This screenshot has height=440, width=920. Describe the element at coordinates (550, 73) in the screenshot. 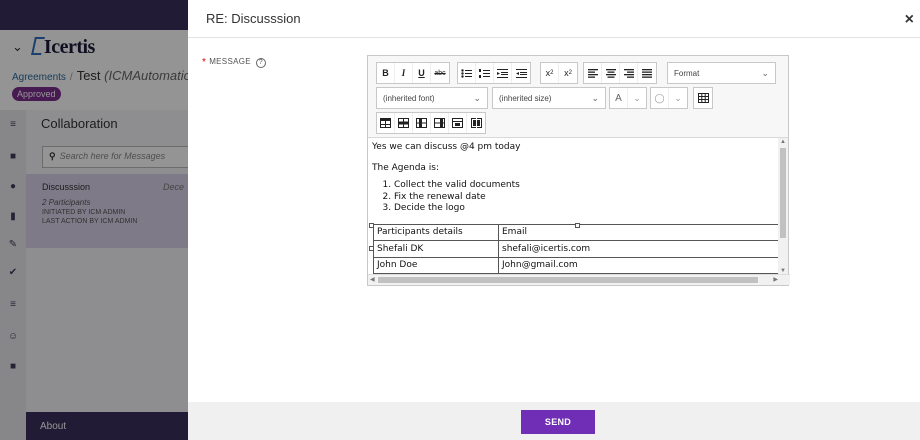

I see `subscript-button: x2` at that location.